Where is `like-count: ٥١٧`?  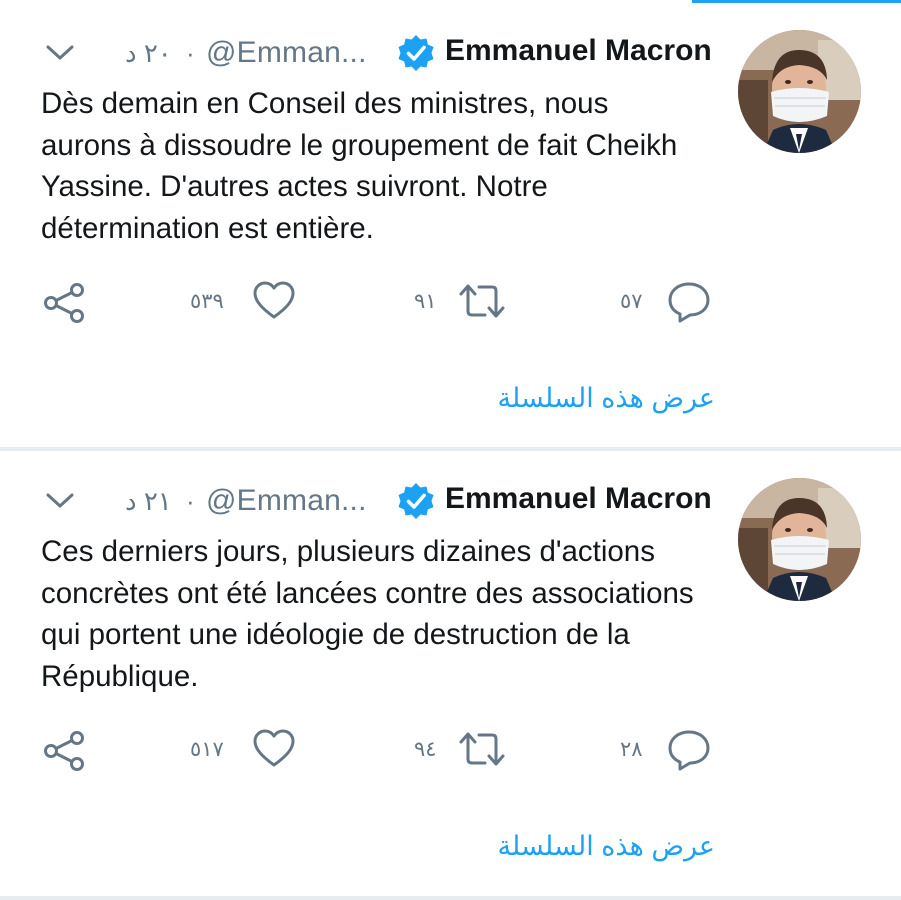 like-count: ٥١٧ is located at coordinates (207, 749).